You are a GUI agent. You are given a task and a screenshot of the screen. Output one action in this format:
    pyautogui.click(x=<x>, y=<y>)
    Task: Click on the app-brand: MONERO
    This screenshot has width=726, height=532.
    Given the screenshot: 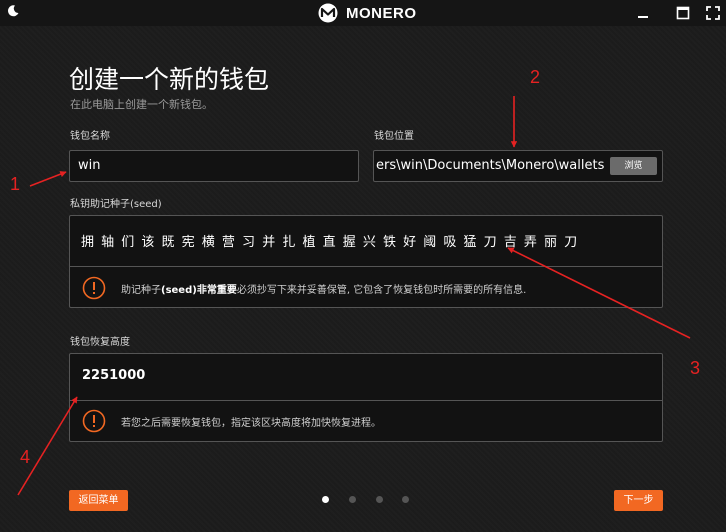 What is the action you would take?
    pyautogui.click(x=367, y=13)
    